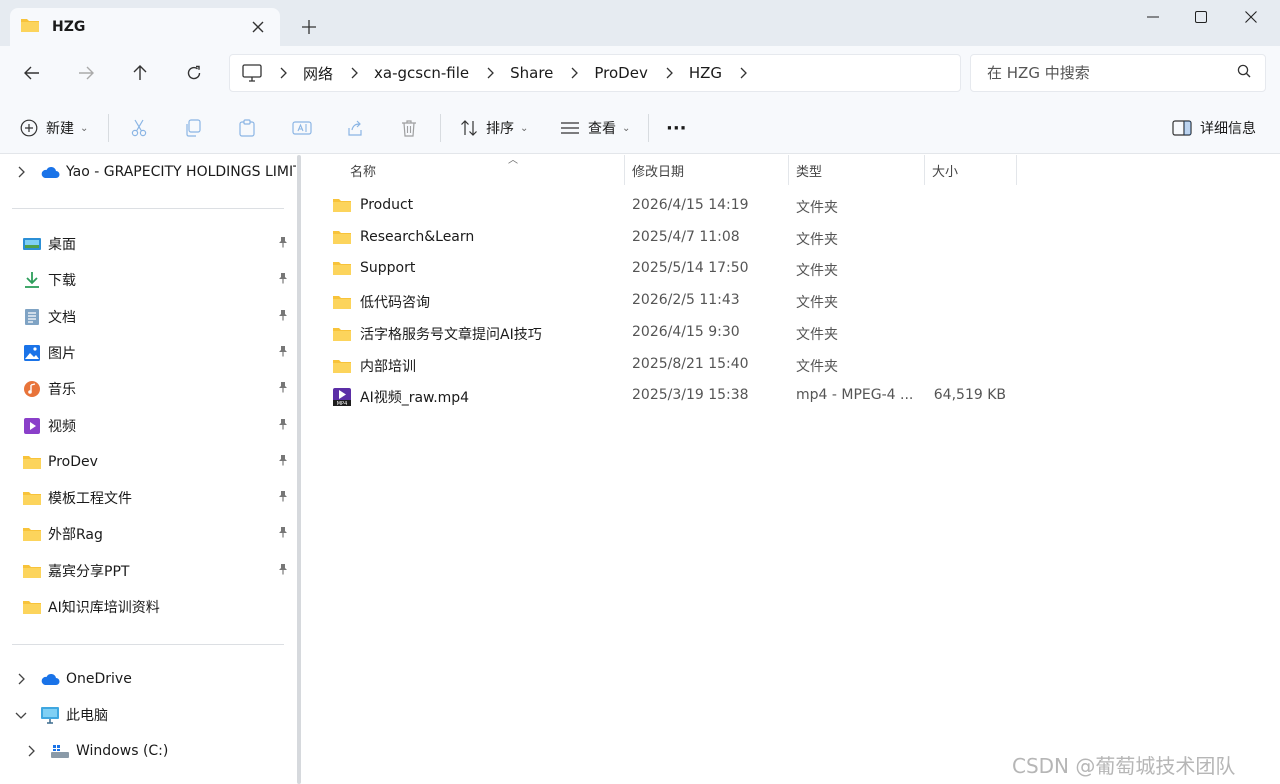 This screenshot has height=784, width=1280. What do you see at coordinates (155, 426) in the screenshot?
I see `sidebar-item-pinned: 视频` at bounding box center [155, 426].